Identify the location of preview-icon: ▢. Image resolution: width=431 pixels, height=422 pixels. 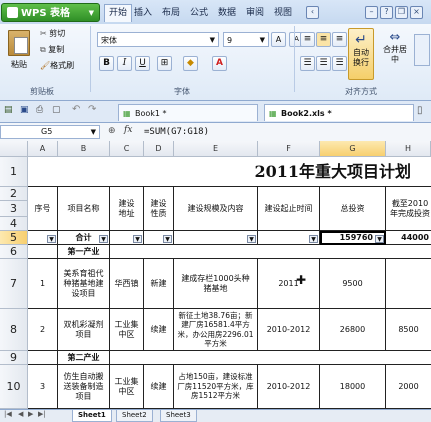
(56, 110).